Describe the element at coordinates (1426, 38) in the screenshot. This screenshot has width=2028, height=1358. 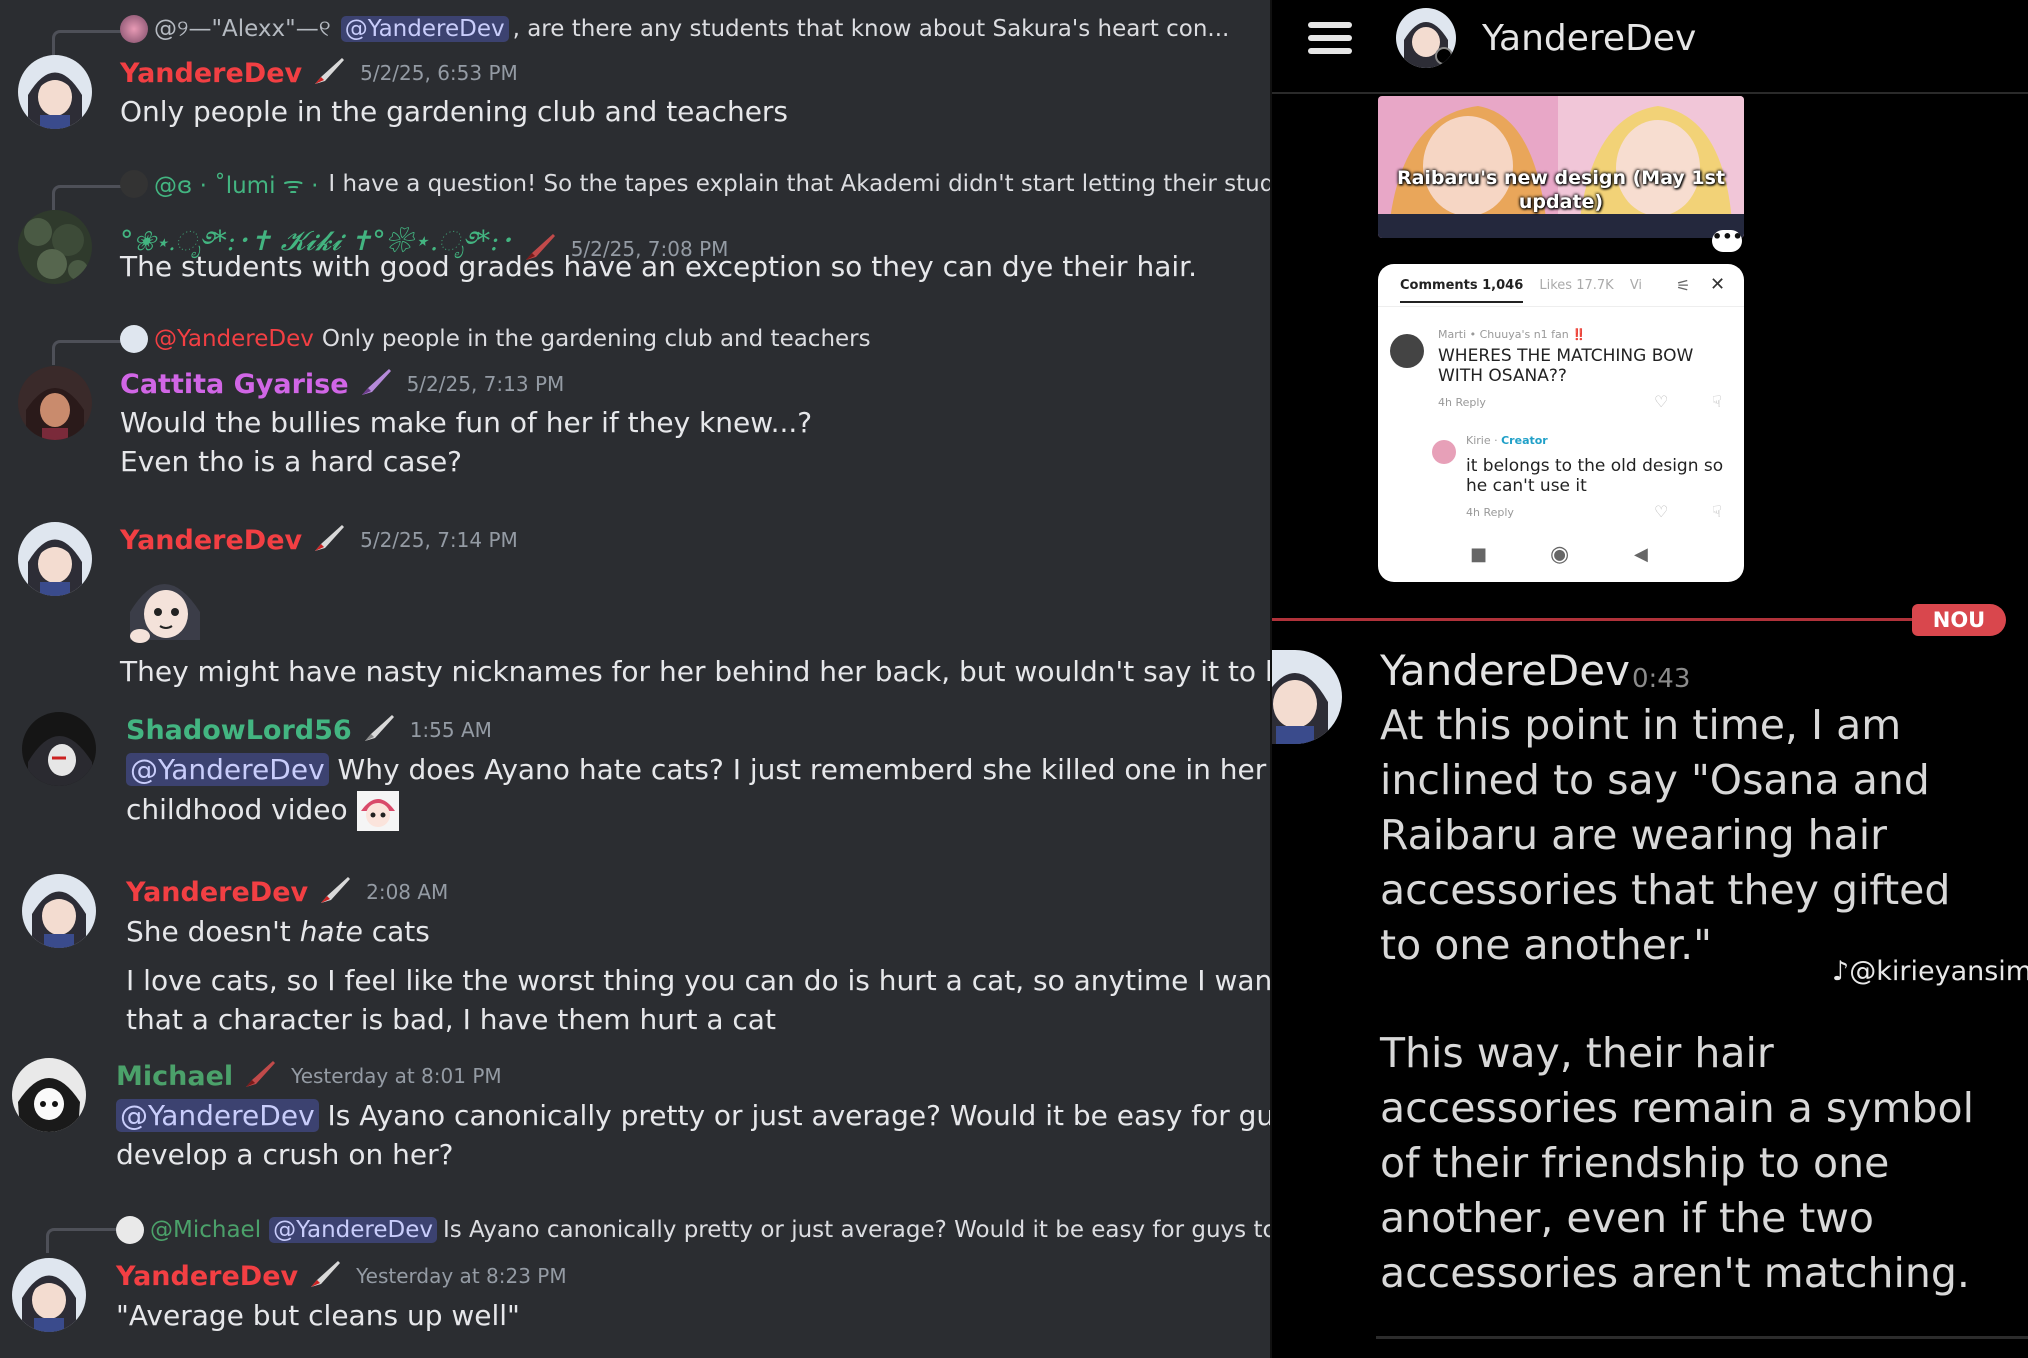
I see `channel-avatar` at that location.